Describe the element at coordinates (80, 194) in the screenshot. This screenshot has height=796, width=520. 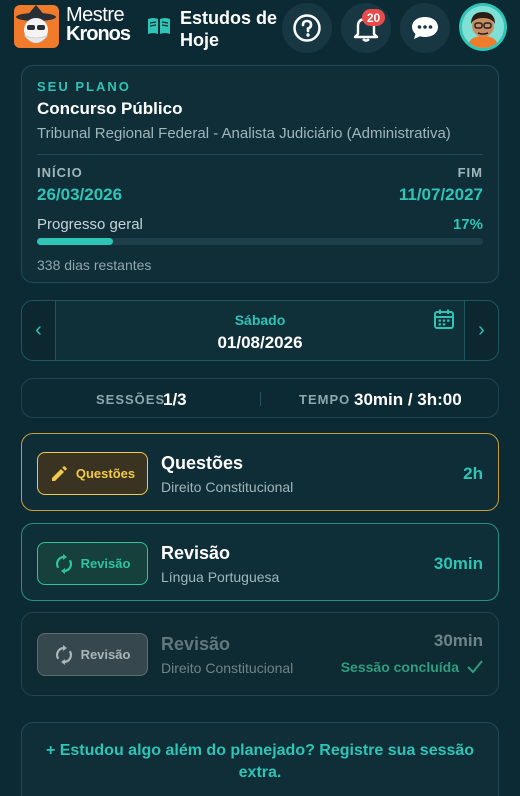
I see `start-date: 26/03/2026` at that location.